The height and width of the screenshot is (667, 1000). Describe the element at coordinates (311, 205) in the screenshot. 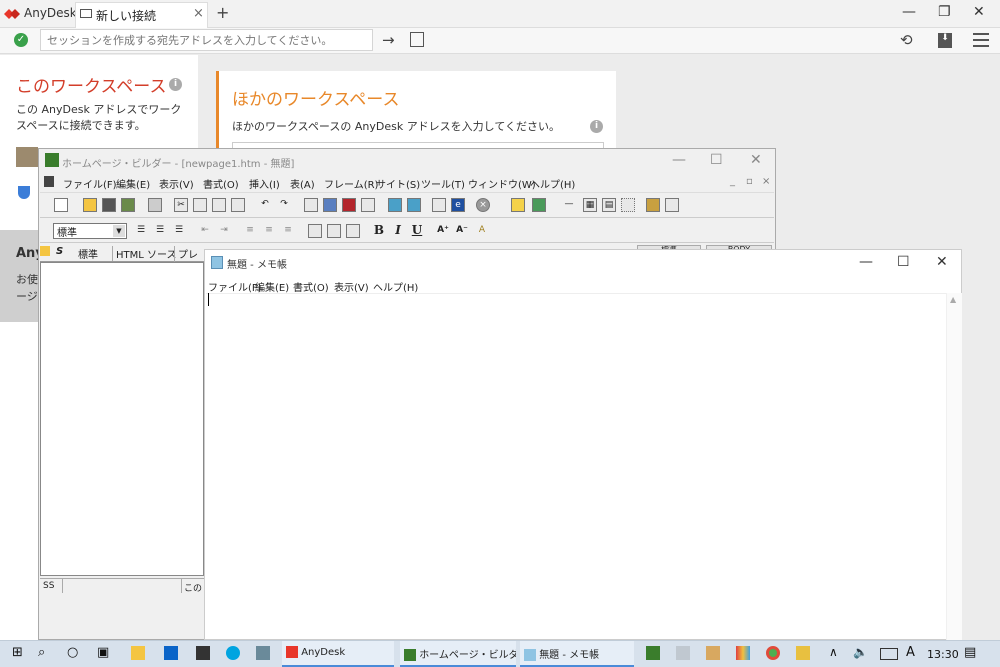

I see `page-view-icon` at that location.